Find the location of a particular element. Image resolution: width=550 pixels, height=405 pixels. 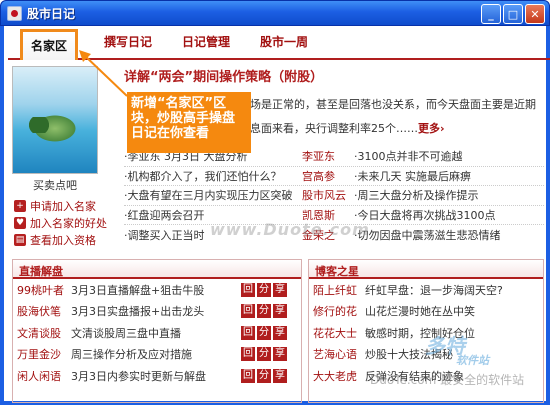

intro-line-1: 场是正常的，甚至是回落也没关系，而今天盘面主要是近期 is located at coordinates (393, 104).